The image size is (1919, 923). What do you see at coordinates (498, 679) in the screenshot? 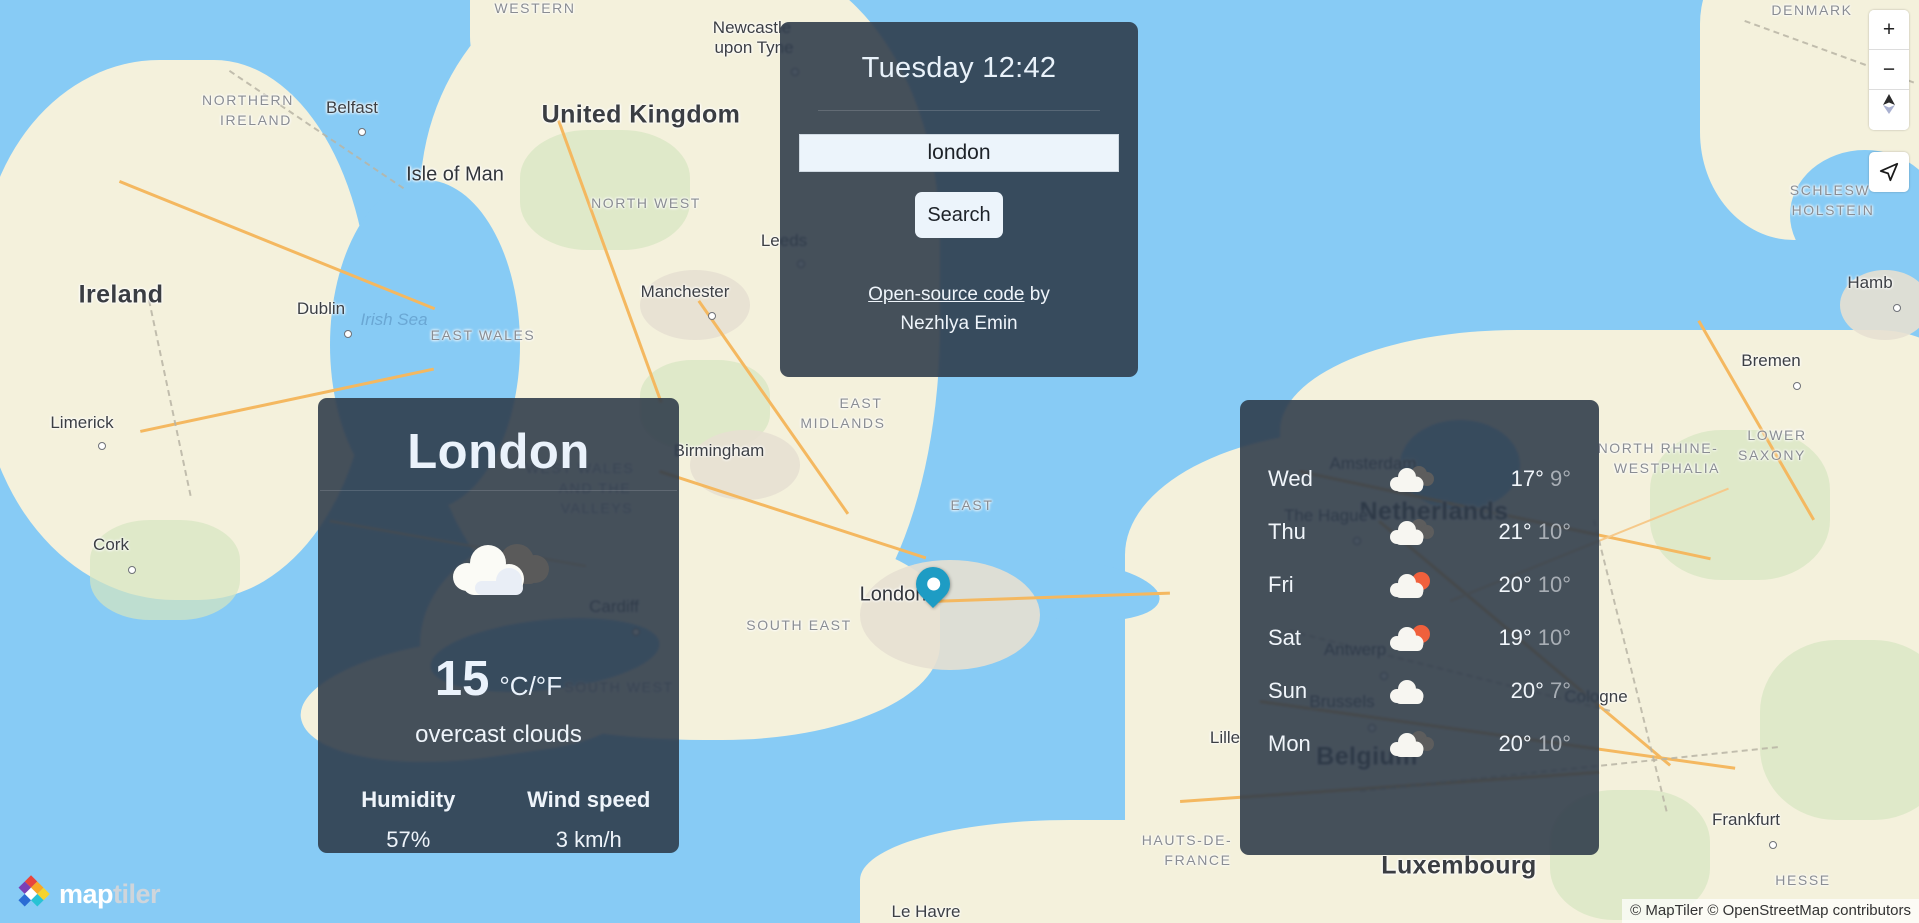
I see `temperature-row: 15 °C/°F` at bounding box center [498, 679].